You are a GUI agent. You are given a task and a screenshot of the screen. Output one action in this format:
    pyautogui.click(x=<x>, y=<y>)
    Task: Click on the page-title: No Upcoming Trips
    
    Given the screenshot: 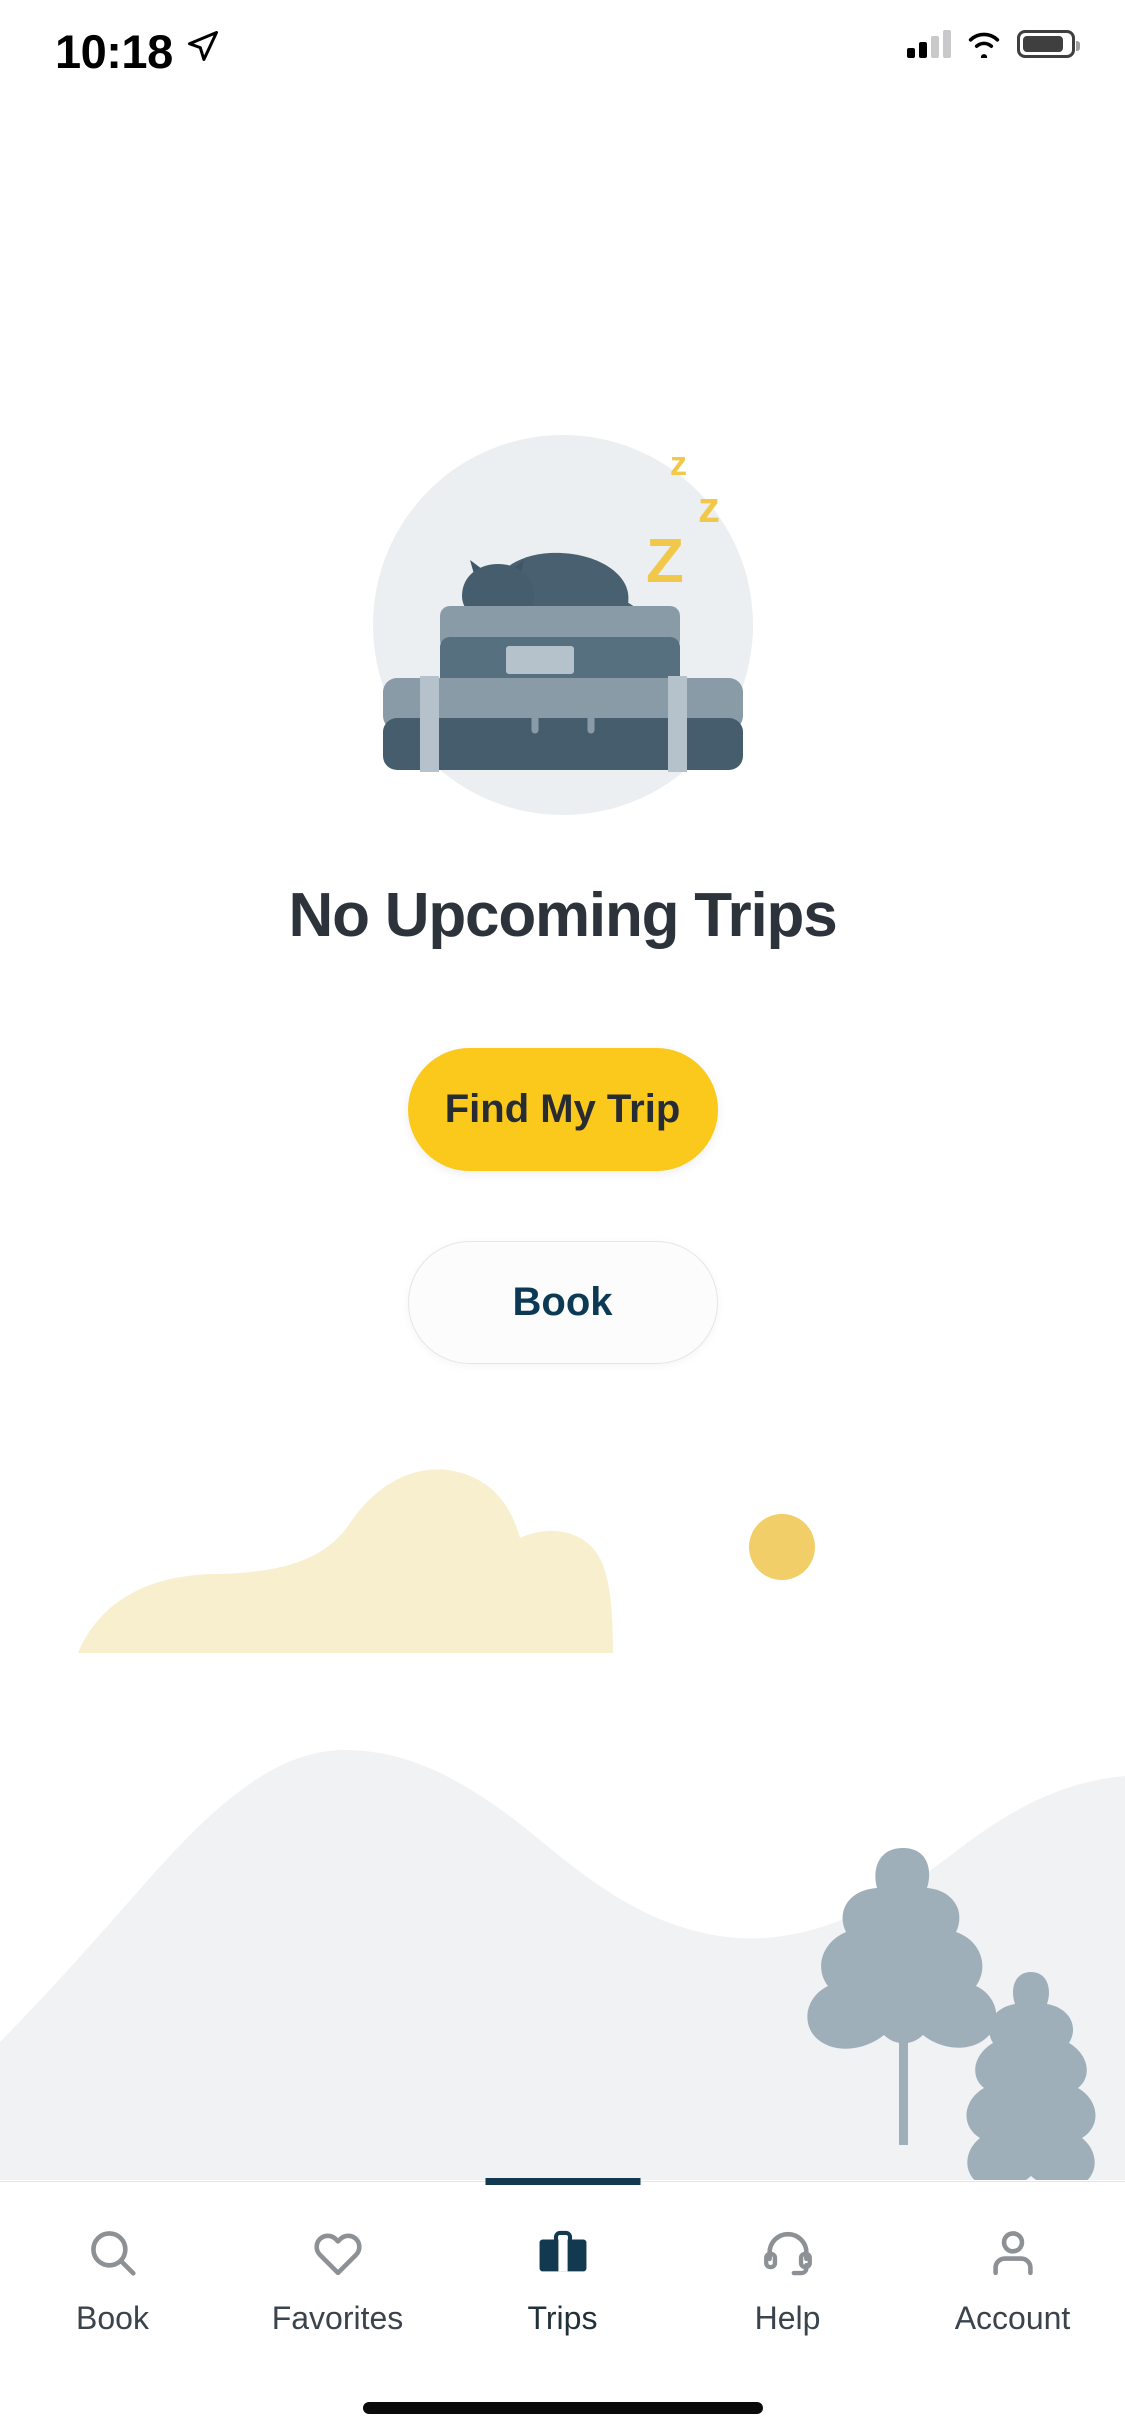 What is the action you would take?
    pyautogui.click(x=563, y=915)
    